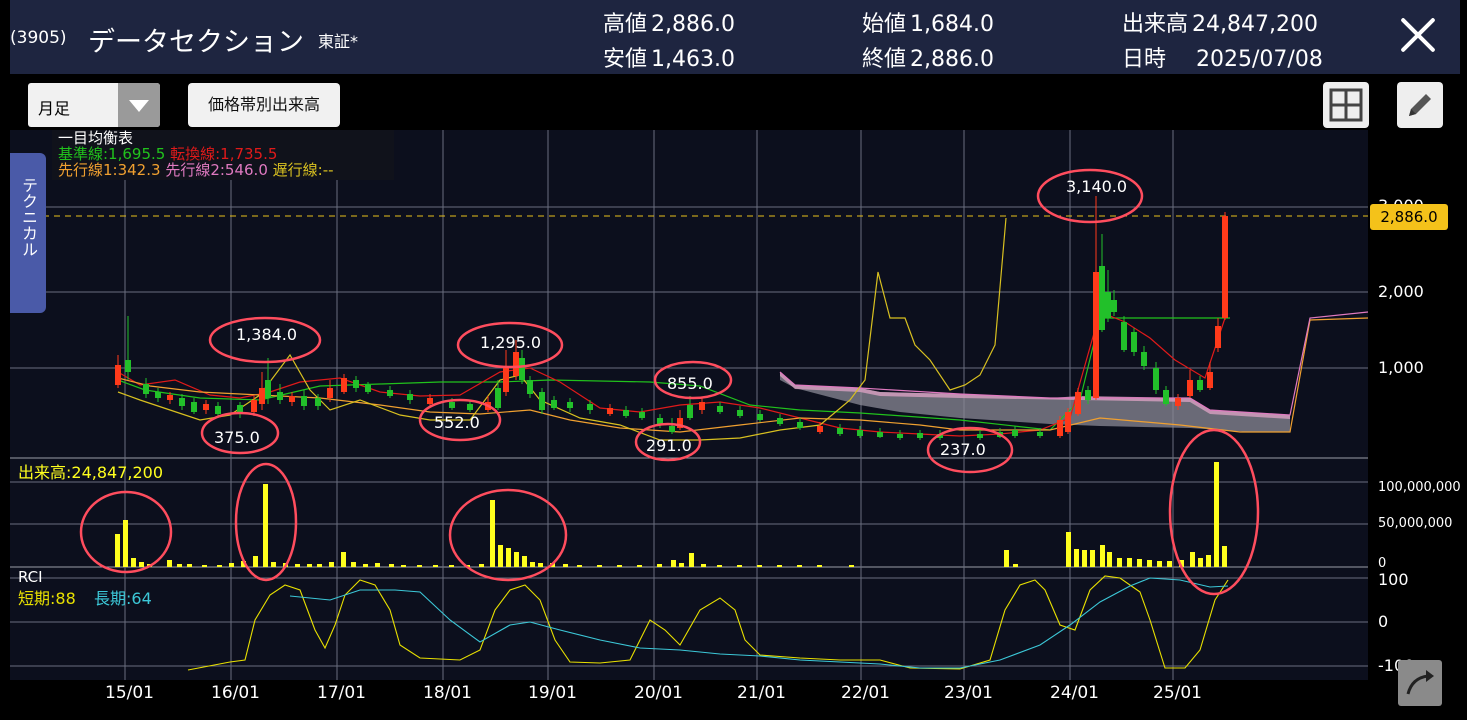 Image resolution: width=1467 pixels, height=720 pixels. I want to click on price-axis-label: 2,000, so click(1401, 291).